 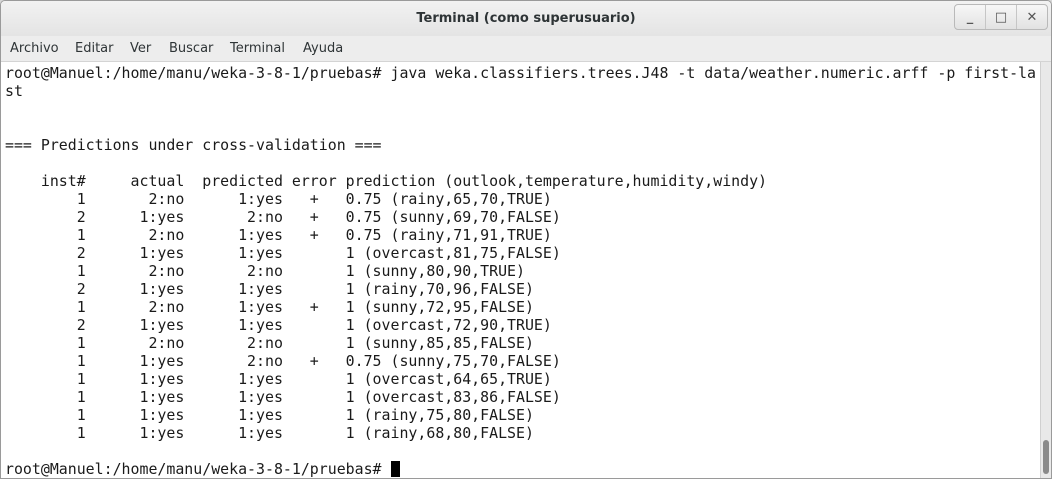 I want to click on scrollbar-thumb, so click(x=1046, y=457).